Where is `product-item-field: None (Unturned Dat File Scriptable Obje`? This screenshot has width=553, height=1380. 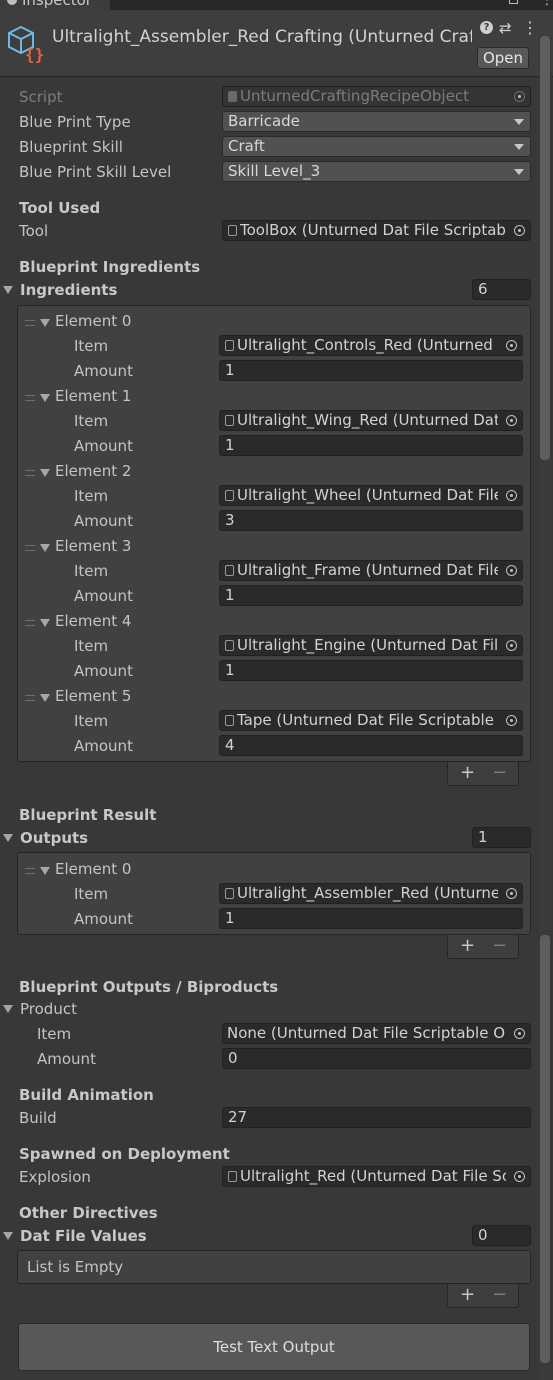
product-item-field: None (Unturned Dat File Scriptable Obje is located at coordinates (376, 1033).